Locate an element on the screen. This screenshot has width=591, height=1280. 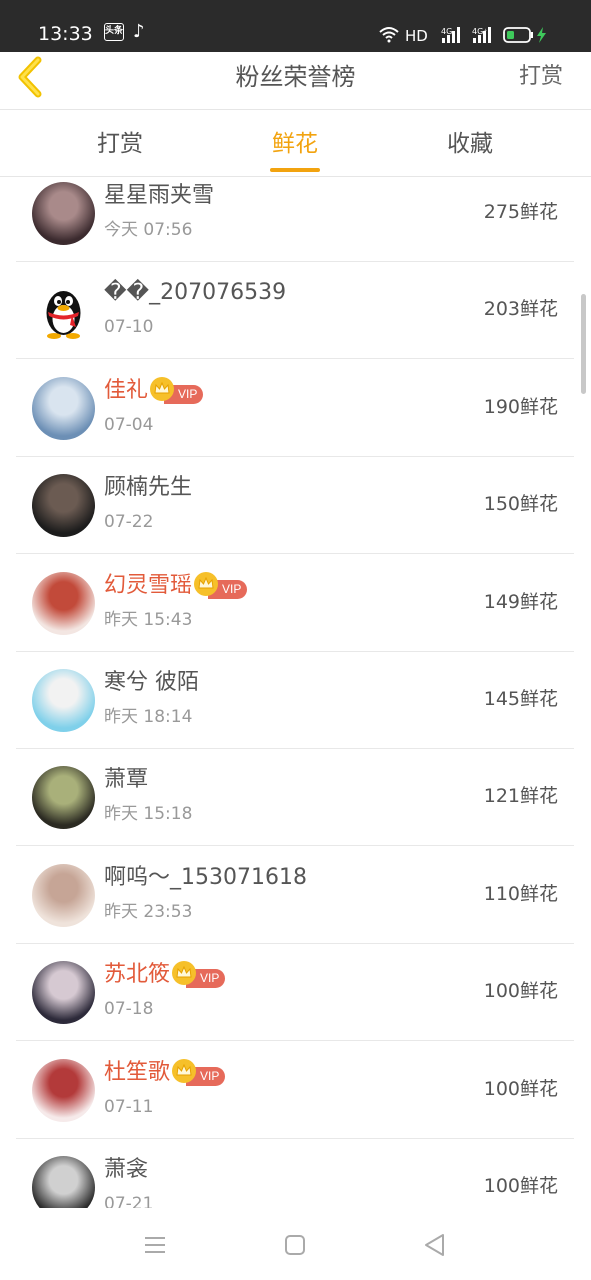
tab-favorites: 收藏 is located at coordinates (470, 144).